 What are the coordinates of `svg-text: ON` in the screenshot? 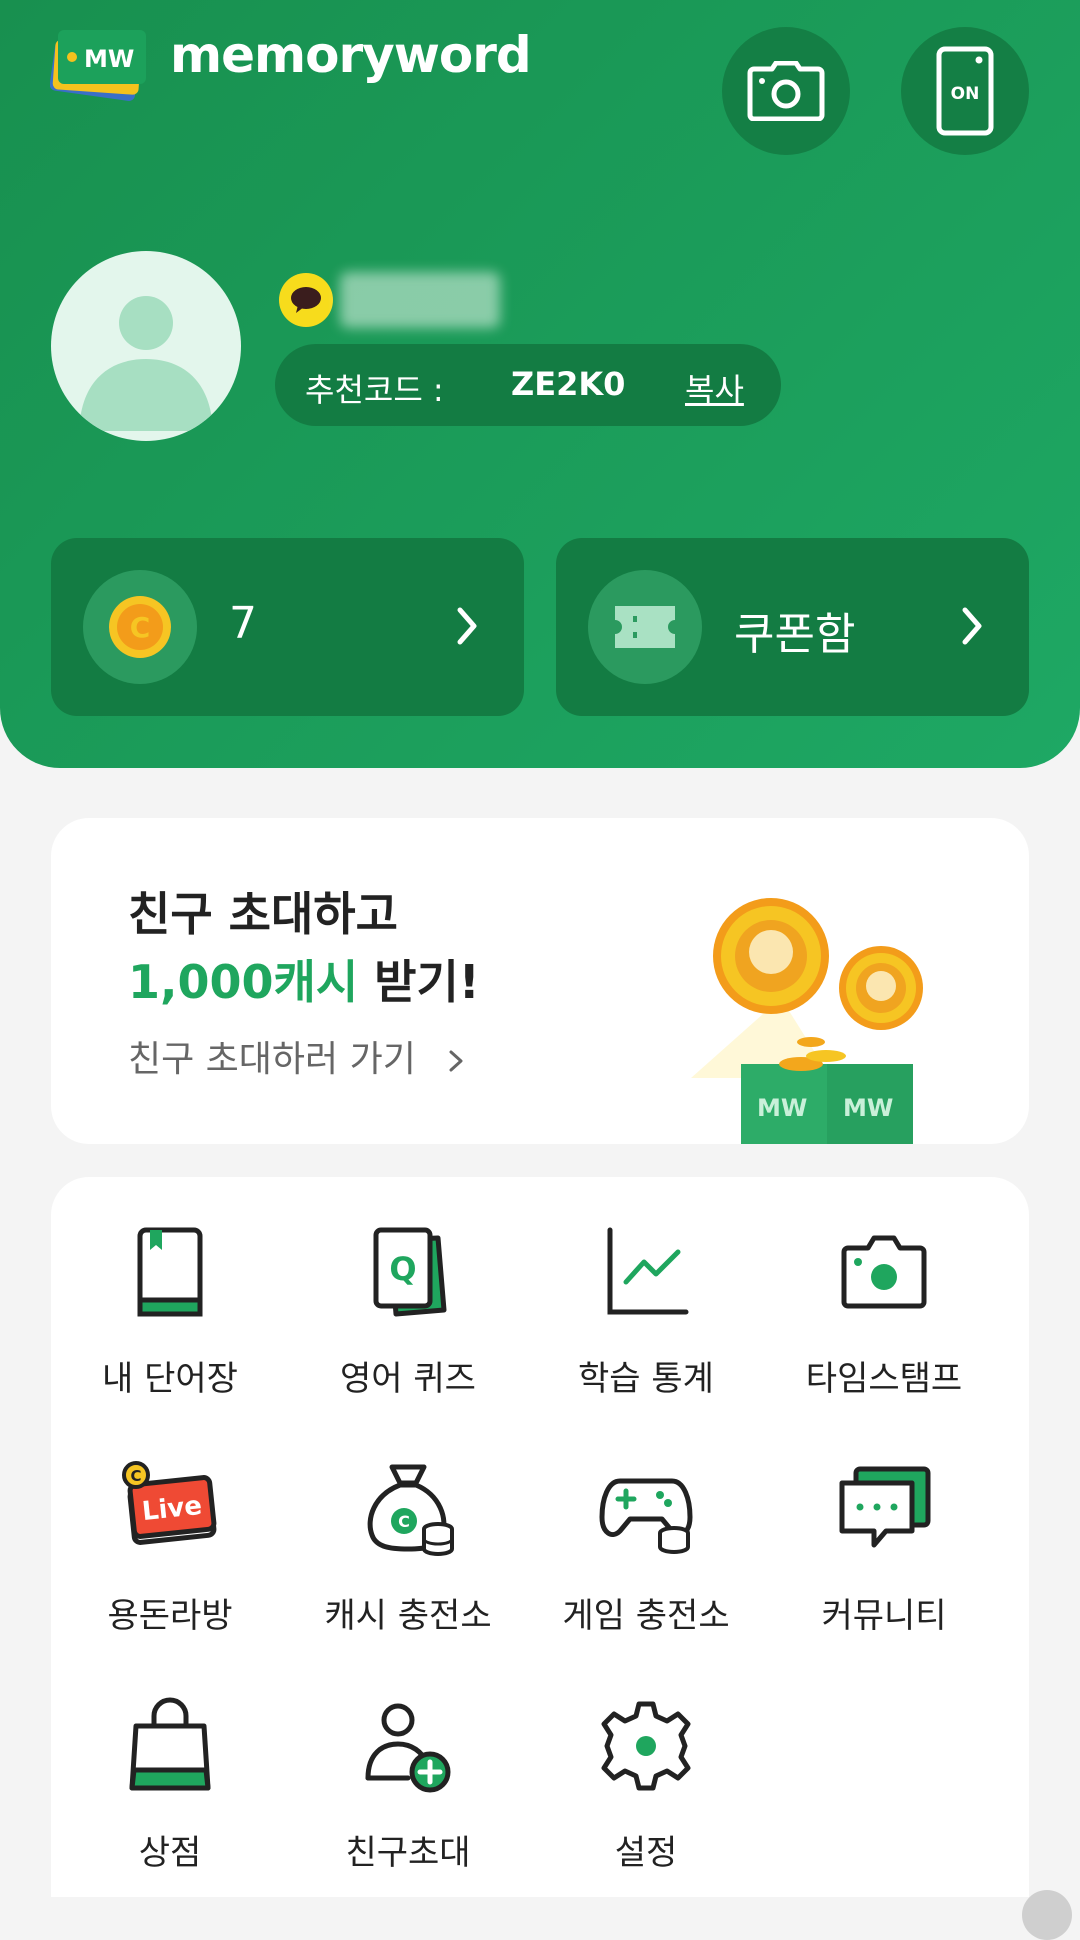 It's located at (965, 94).